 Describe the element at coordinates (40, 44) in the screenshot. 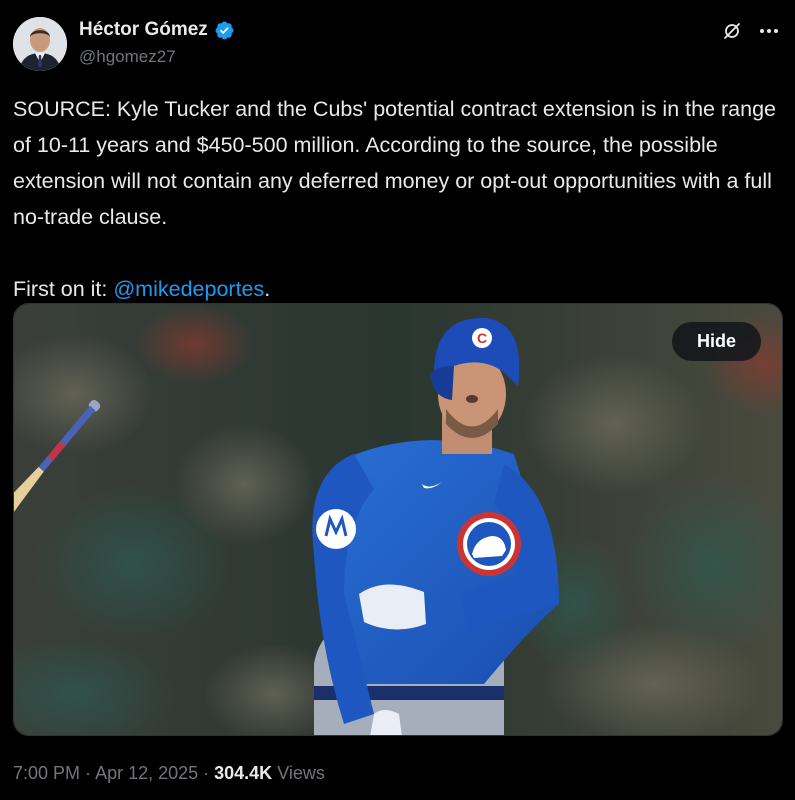

I see `avatar` at that location.